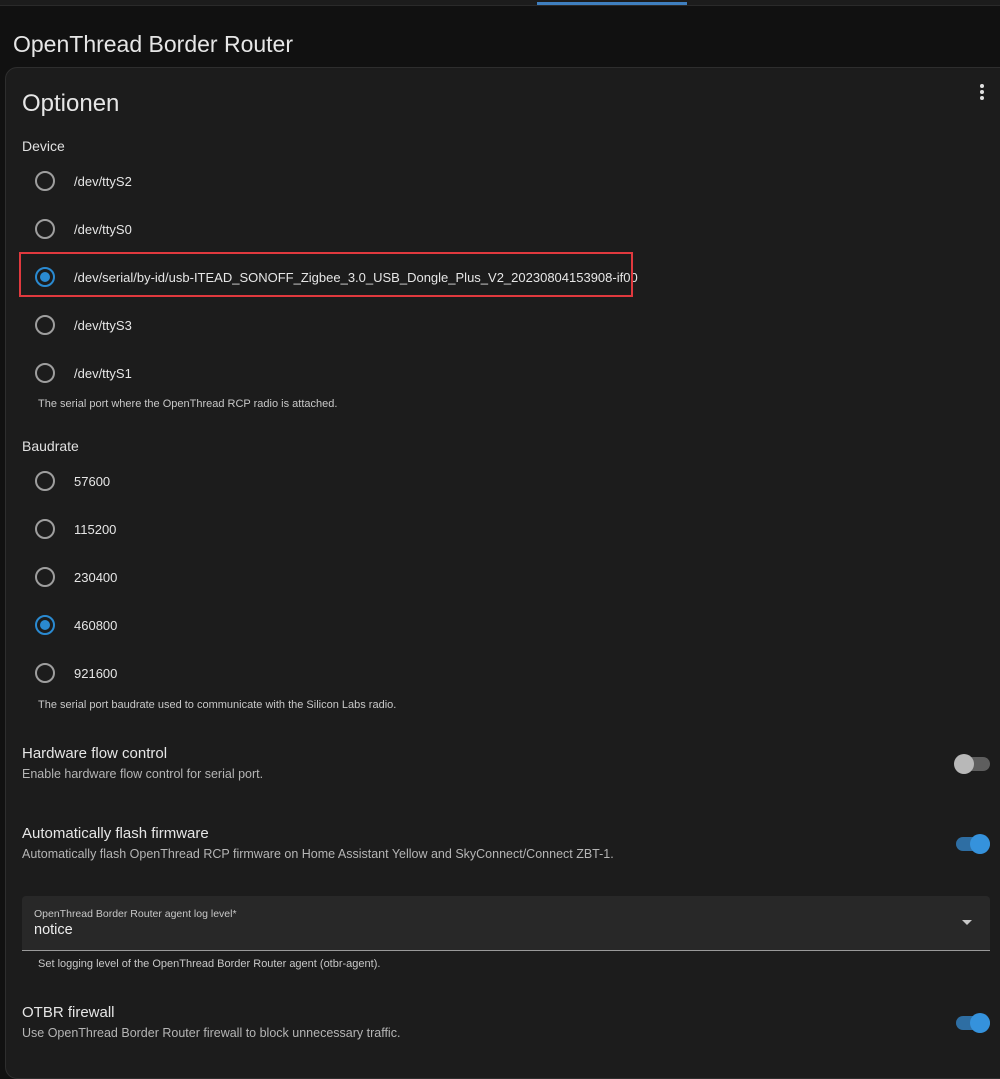 This screenshot has width=1000, height=1079. I want to click on active-tab-indicator, so click(612, 3).